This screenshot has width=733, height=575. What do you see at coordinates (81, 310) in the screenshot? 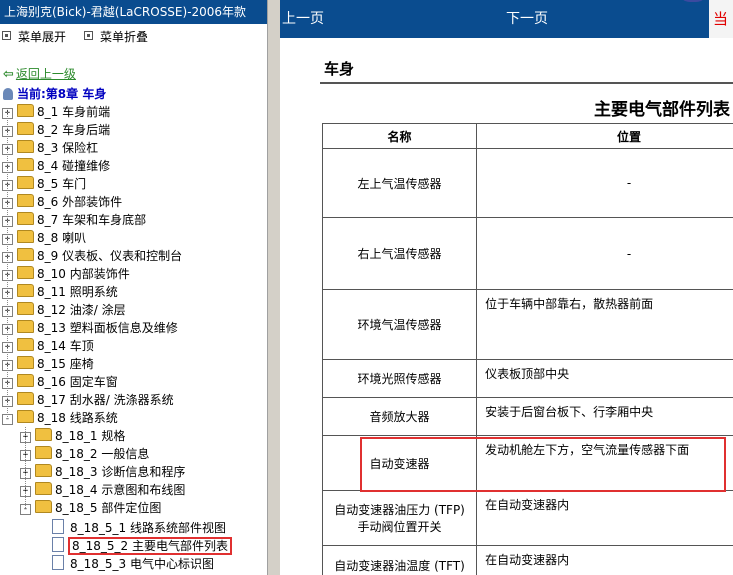
I see `tree-item-label: 8_12 油漆/ 涂层` at bounding box center [81, 310].